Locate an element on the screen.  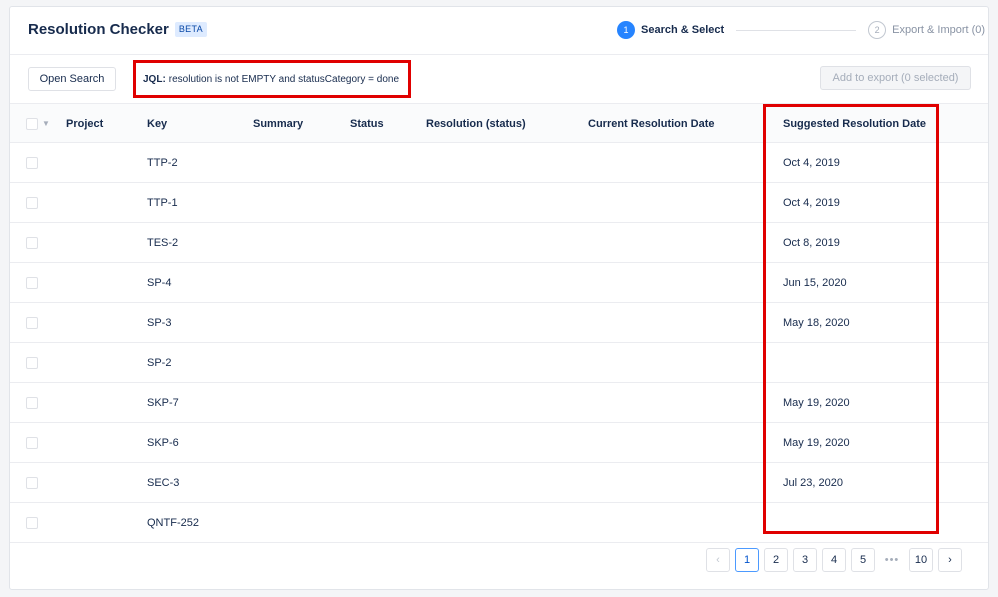
table-row: TTP-2 Oct 4, 2019 is located at coordinates (499, 163).